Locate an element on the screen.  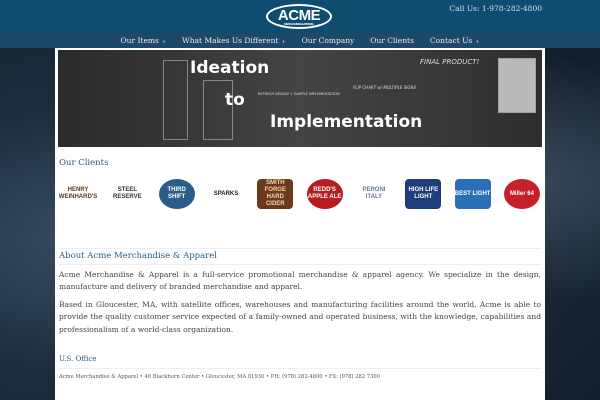
client-logo: STEEL RESERVE is located at coordinates (127, 194).